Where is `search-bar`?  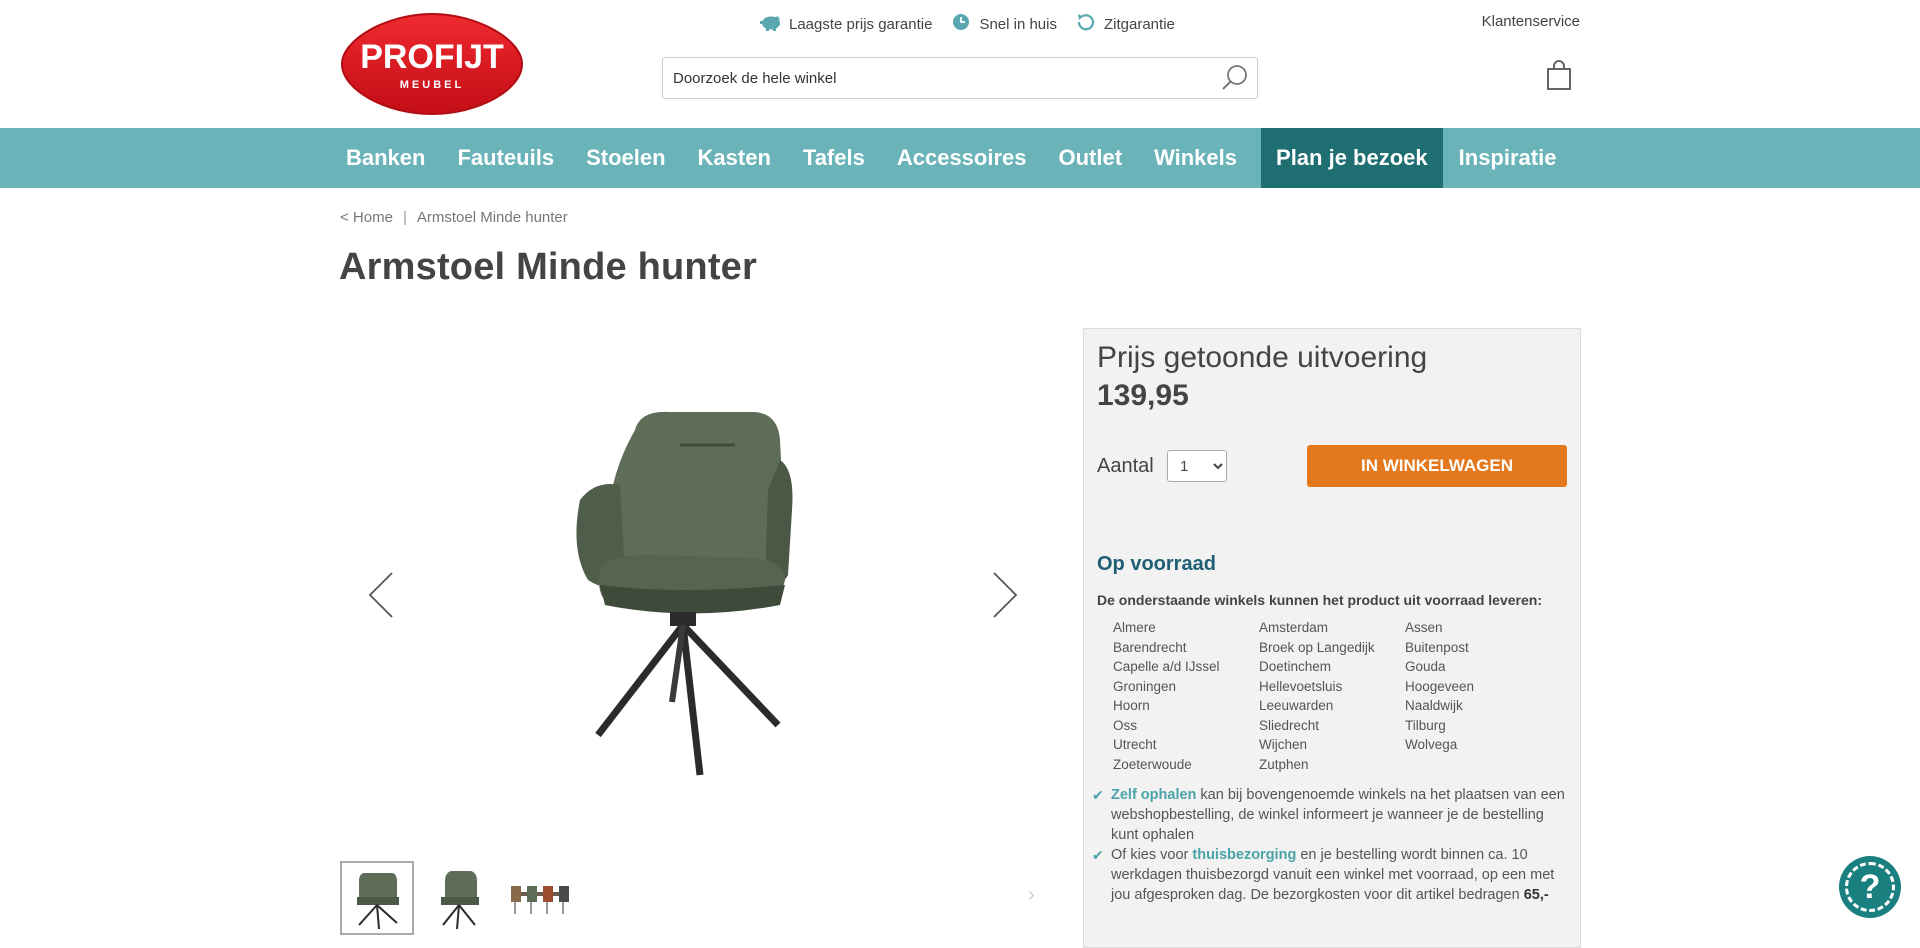
search-bar is located at coordinates (960, 78).